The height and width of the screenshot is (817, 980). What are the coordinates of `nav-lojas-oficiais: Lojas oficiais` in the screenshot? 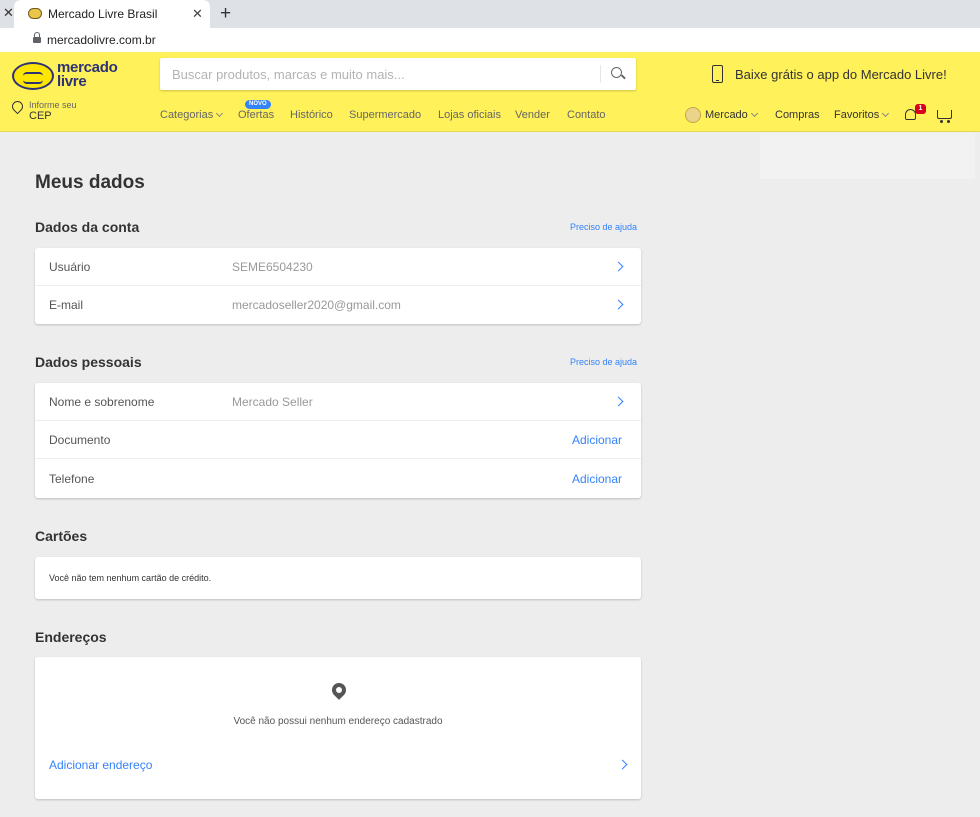 It's located at (469, 115).